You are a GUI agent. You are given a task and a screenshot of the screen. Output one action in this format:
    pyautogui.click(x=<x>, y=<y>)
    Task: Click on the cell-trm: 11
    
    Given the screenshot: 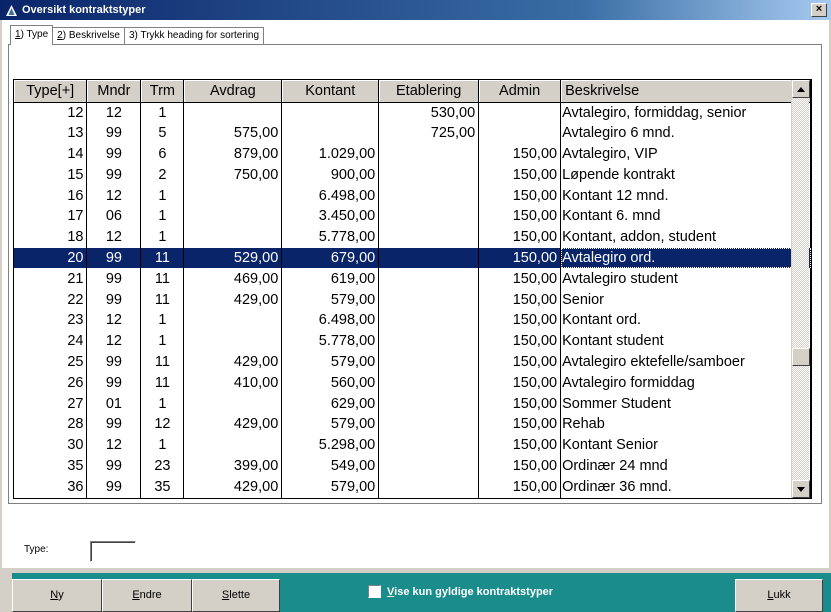 What is the action you would take?
    pyautogui.click(x=162, y=258)
    